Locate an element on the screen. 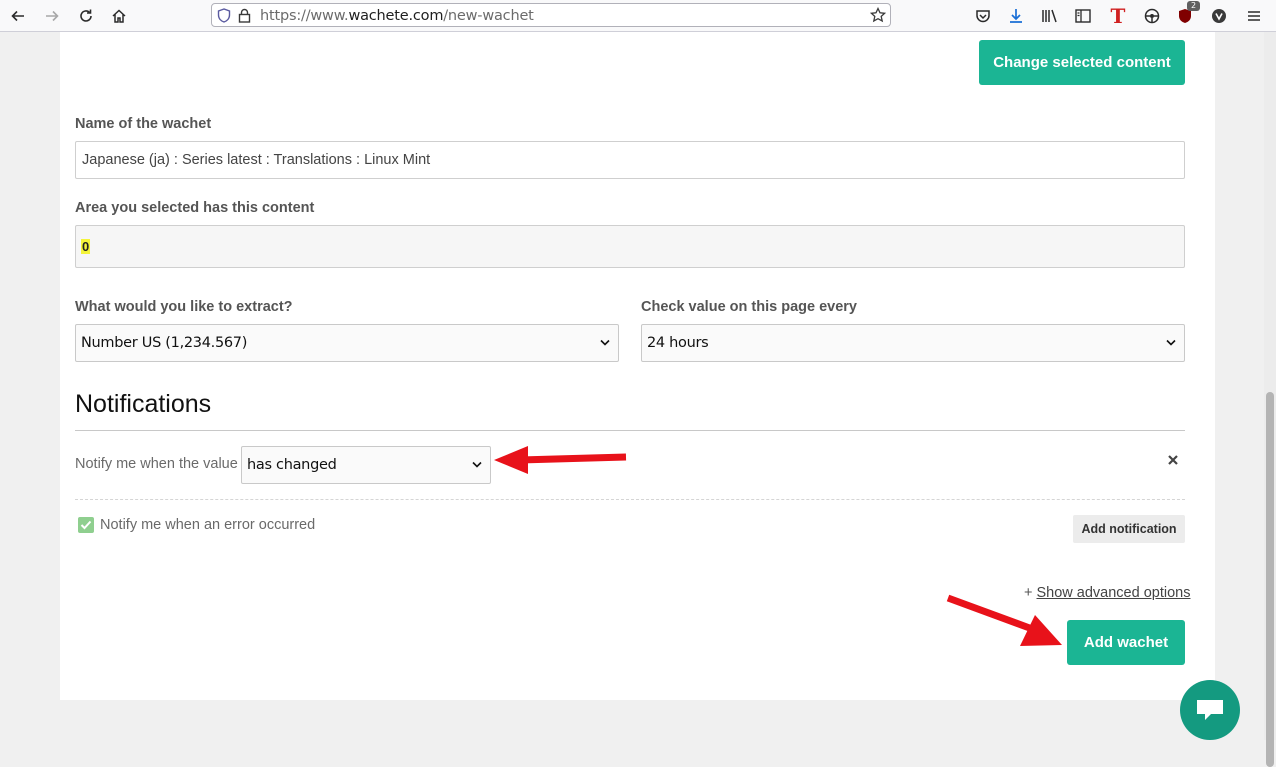  t-extension-icon: T is located at coordinates (1118, 16).